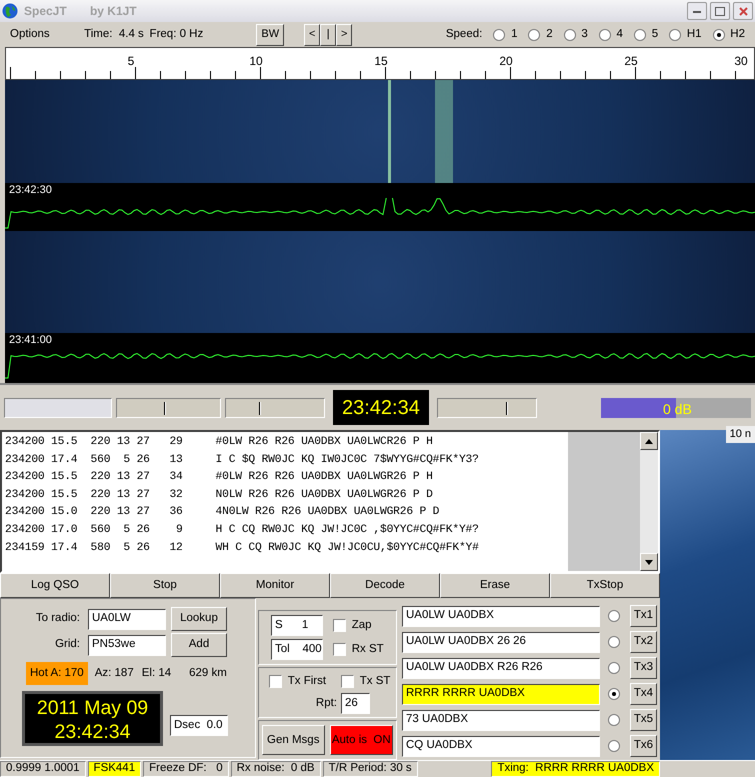 Image resolution: width=755 pixels, height=777 pixels. Describe the element at coordinates (375, 681) in the screenshot. I see `checkbox-label: Tx ST` at that location.